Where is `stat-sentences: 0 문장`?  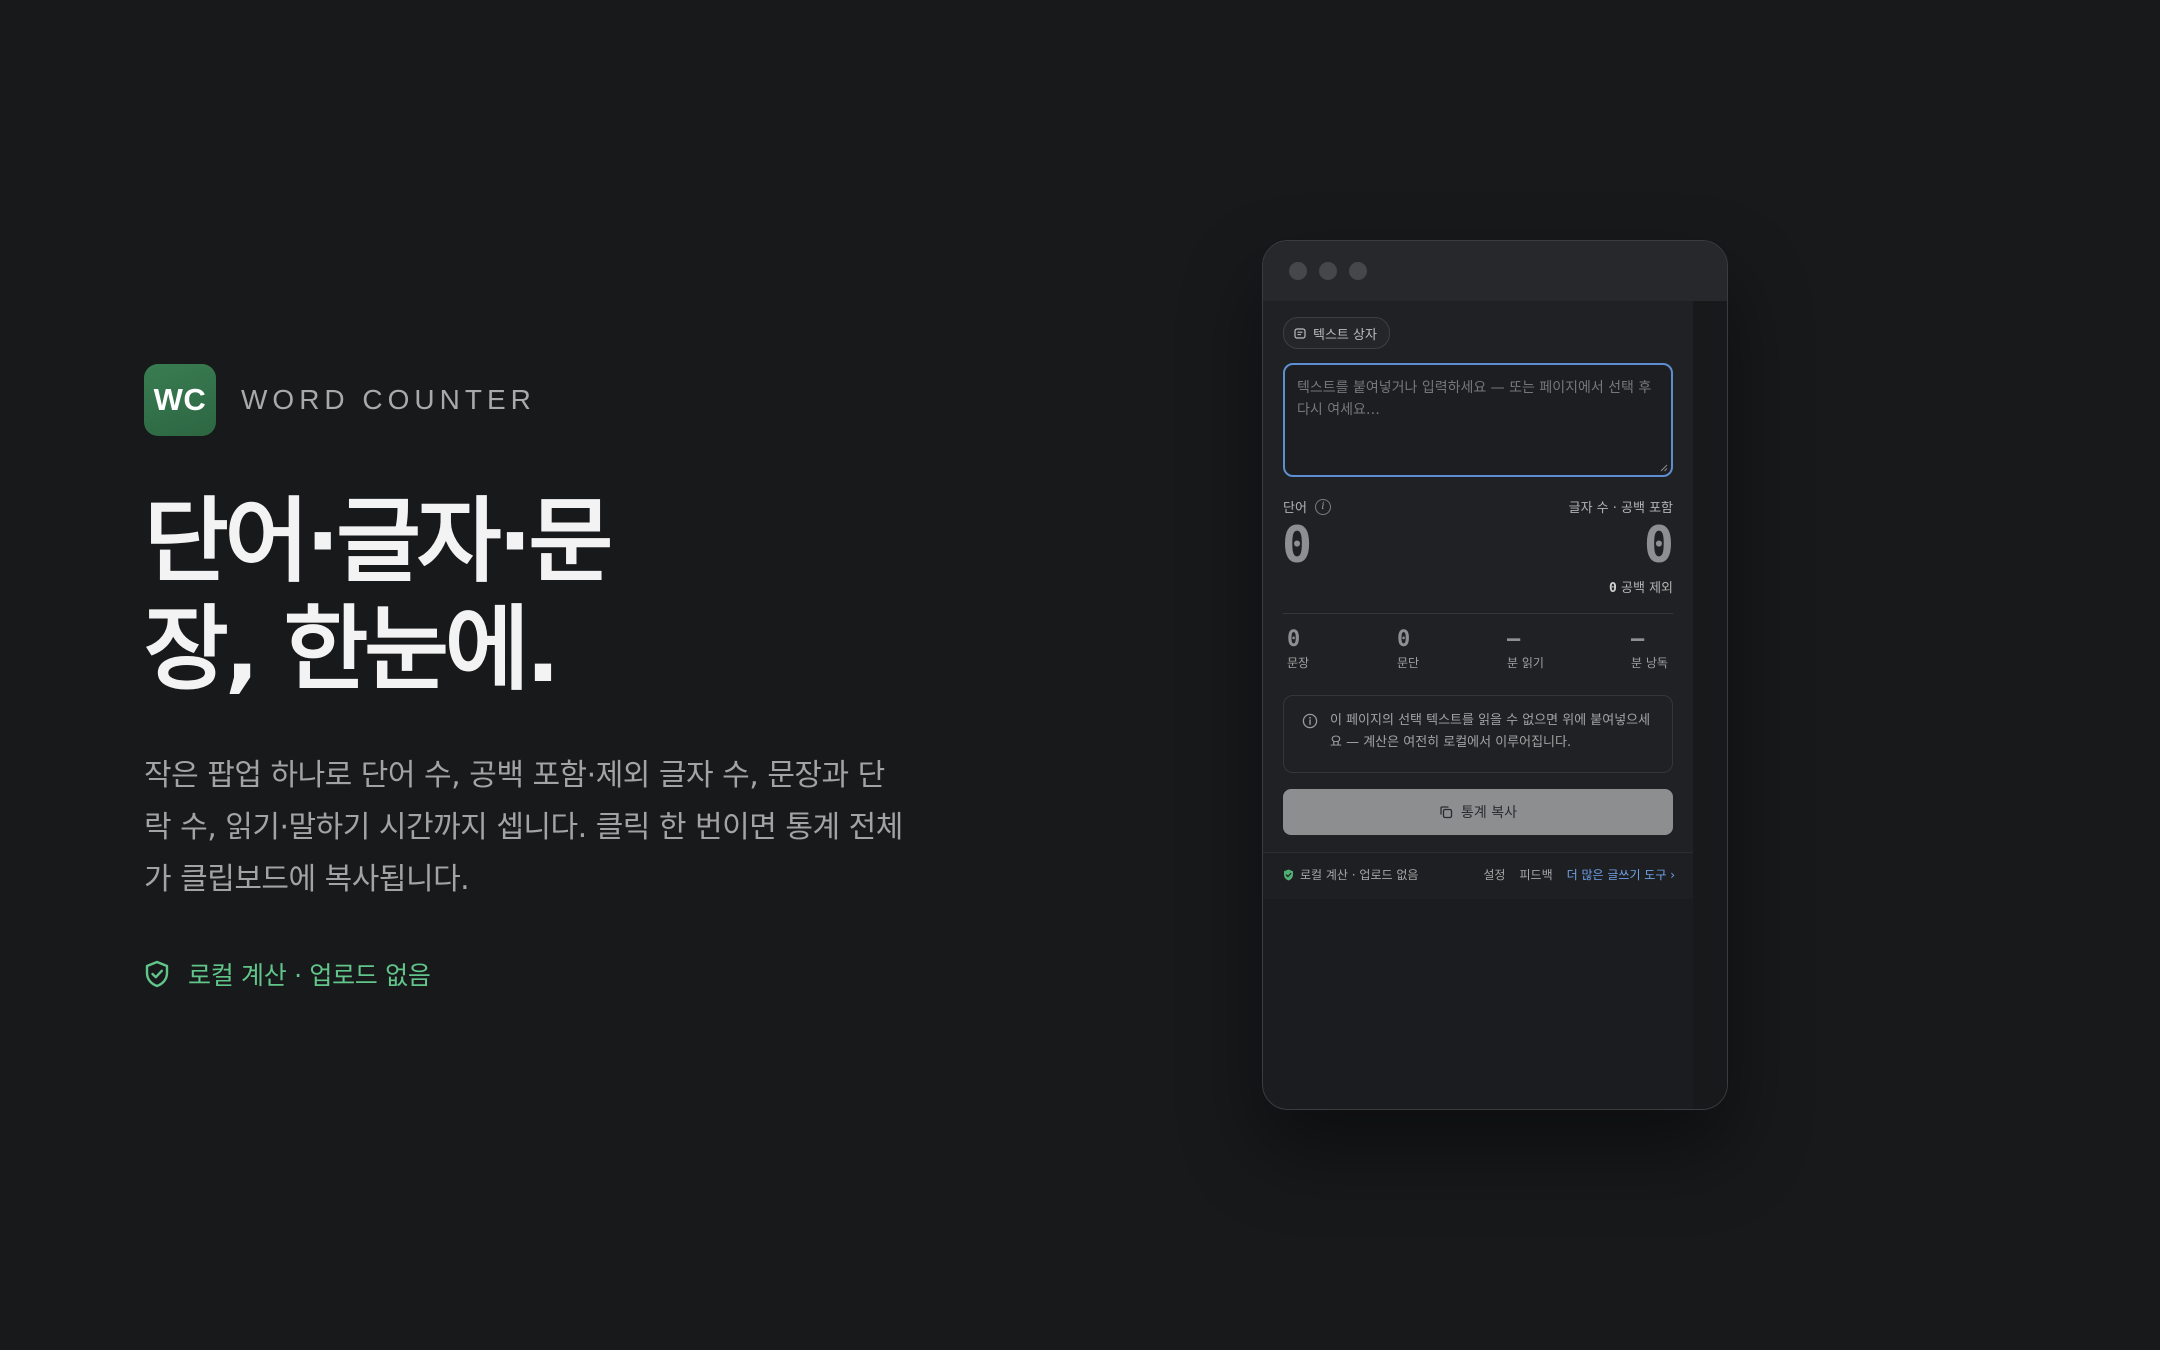 stat-sentences: 0 문장 is located at coordinates (1298, 649).